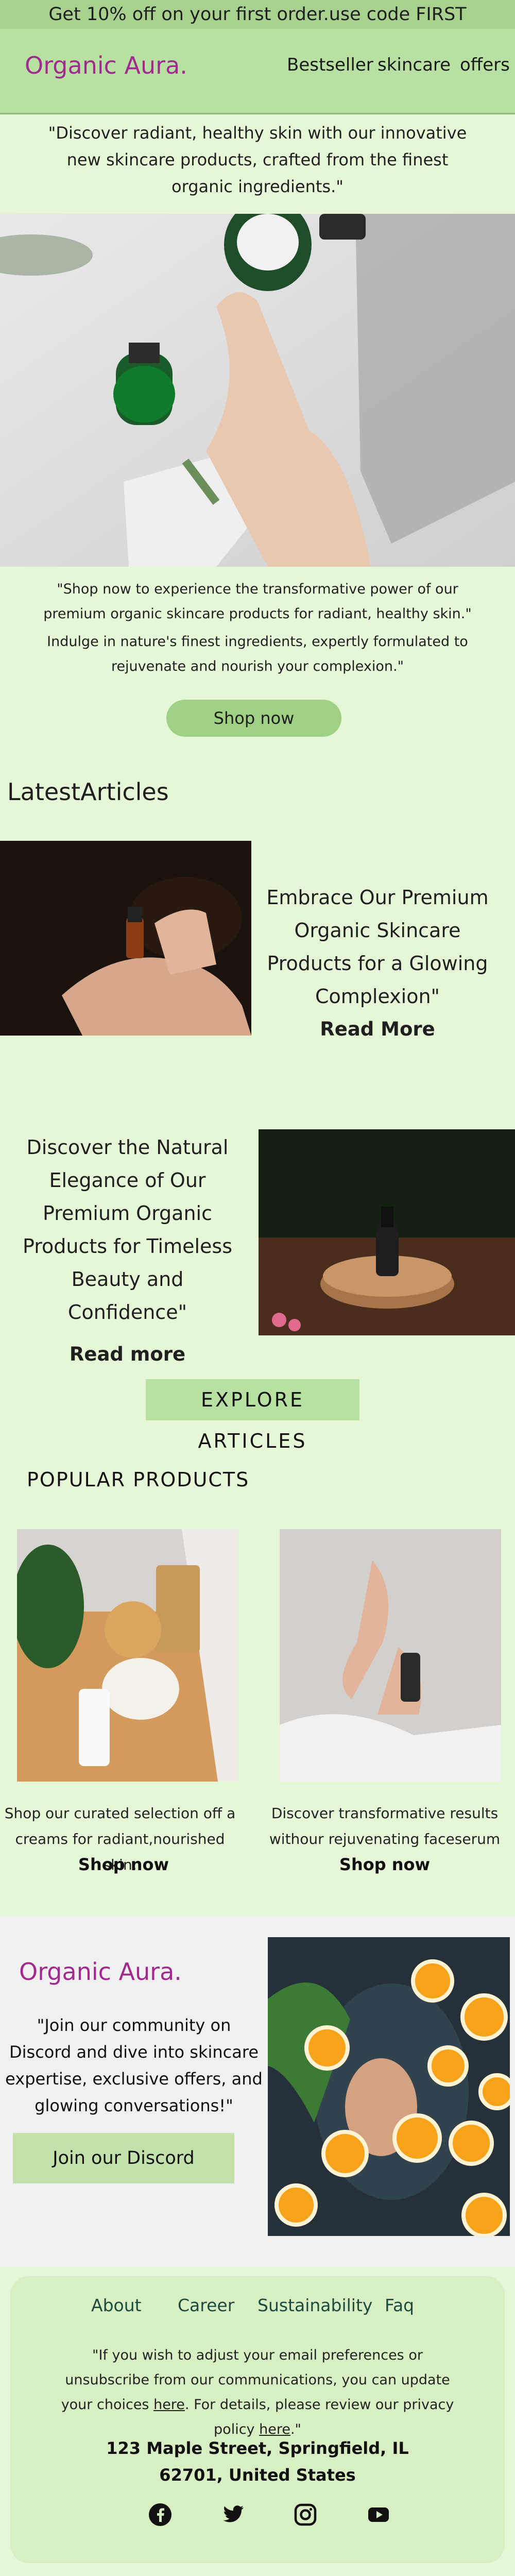 This screenshot has height=2576, width=515. I want to click on nav-skincare: skincare, so click(414, 65).